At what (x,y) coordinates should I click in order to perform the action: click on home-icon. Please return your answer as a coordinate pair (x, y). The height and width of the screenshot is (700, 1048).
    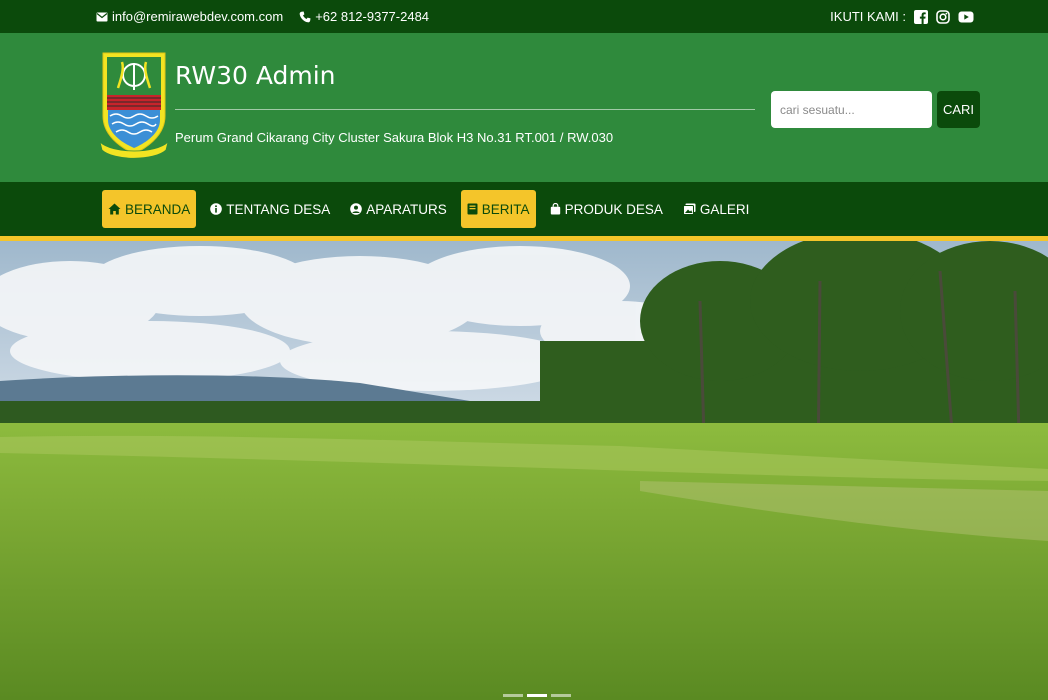
    Looking at the image, I should click on (114, 209).